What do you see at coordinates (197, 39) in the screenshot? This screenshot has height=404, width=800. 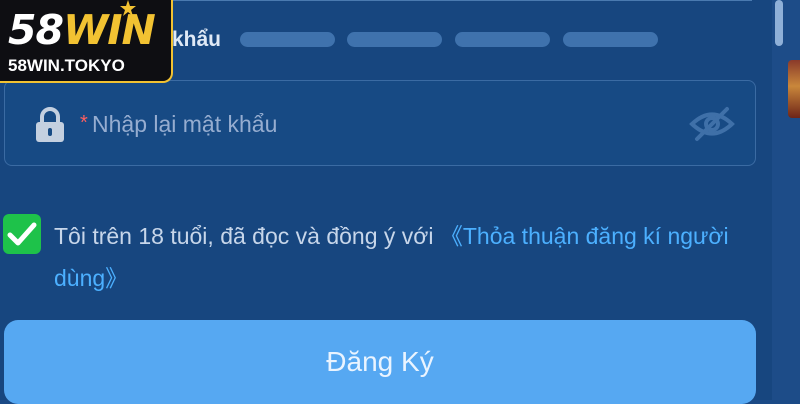 I see `password-strength-label: khẩu` at bounding box center [197, 39].